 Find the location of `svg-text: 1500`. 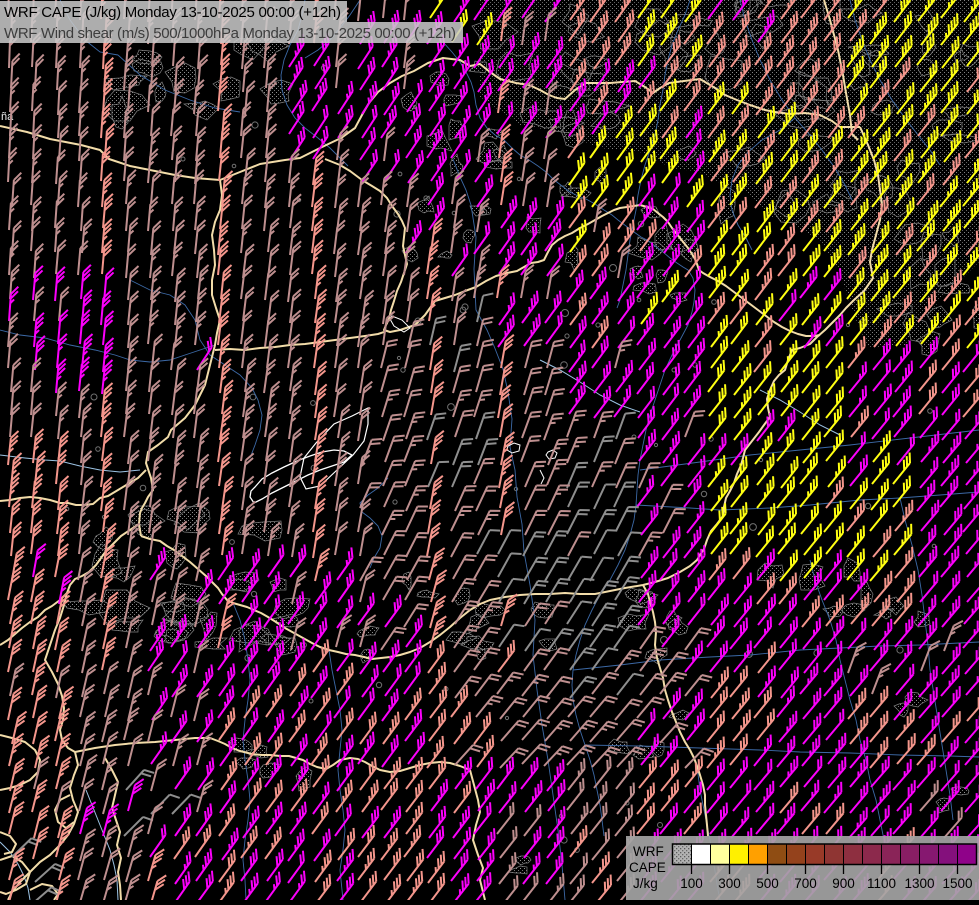

svg-text: 1500 is located at coordinates (957, 883).